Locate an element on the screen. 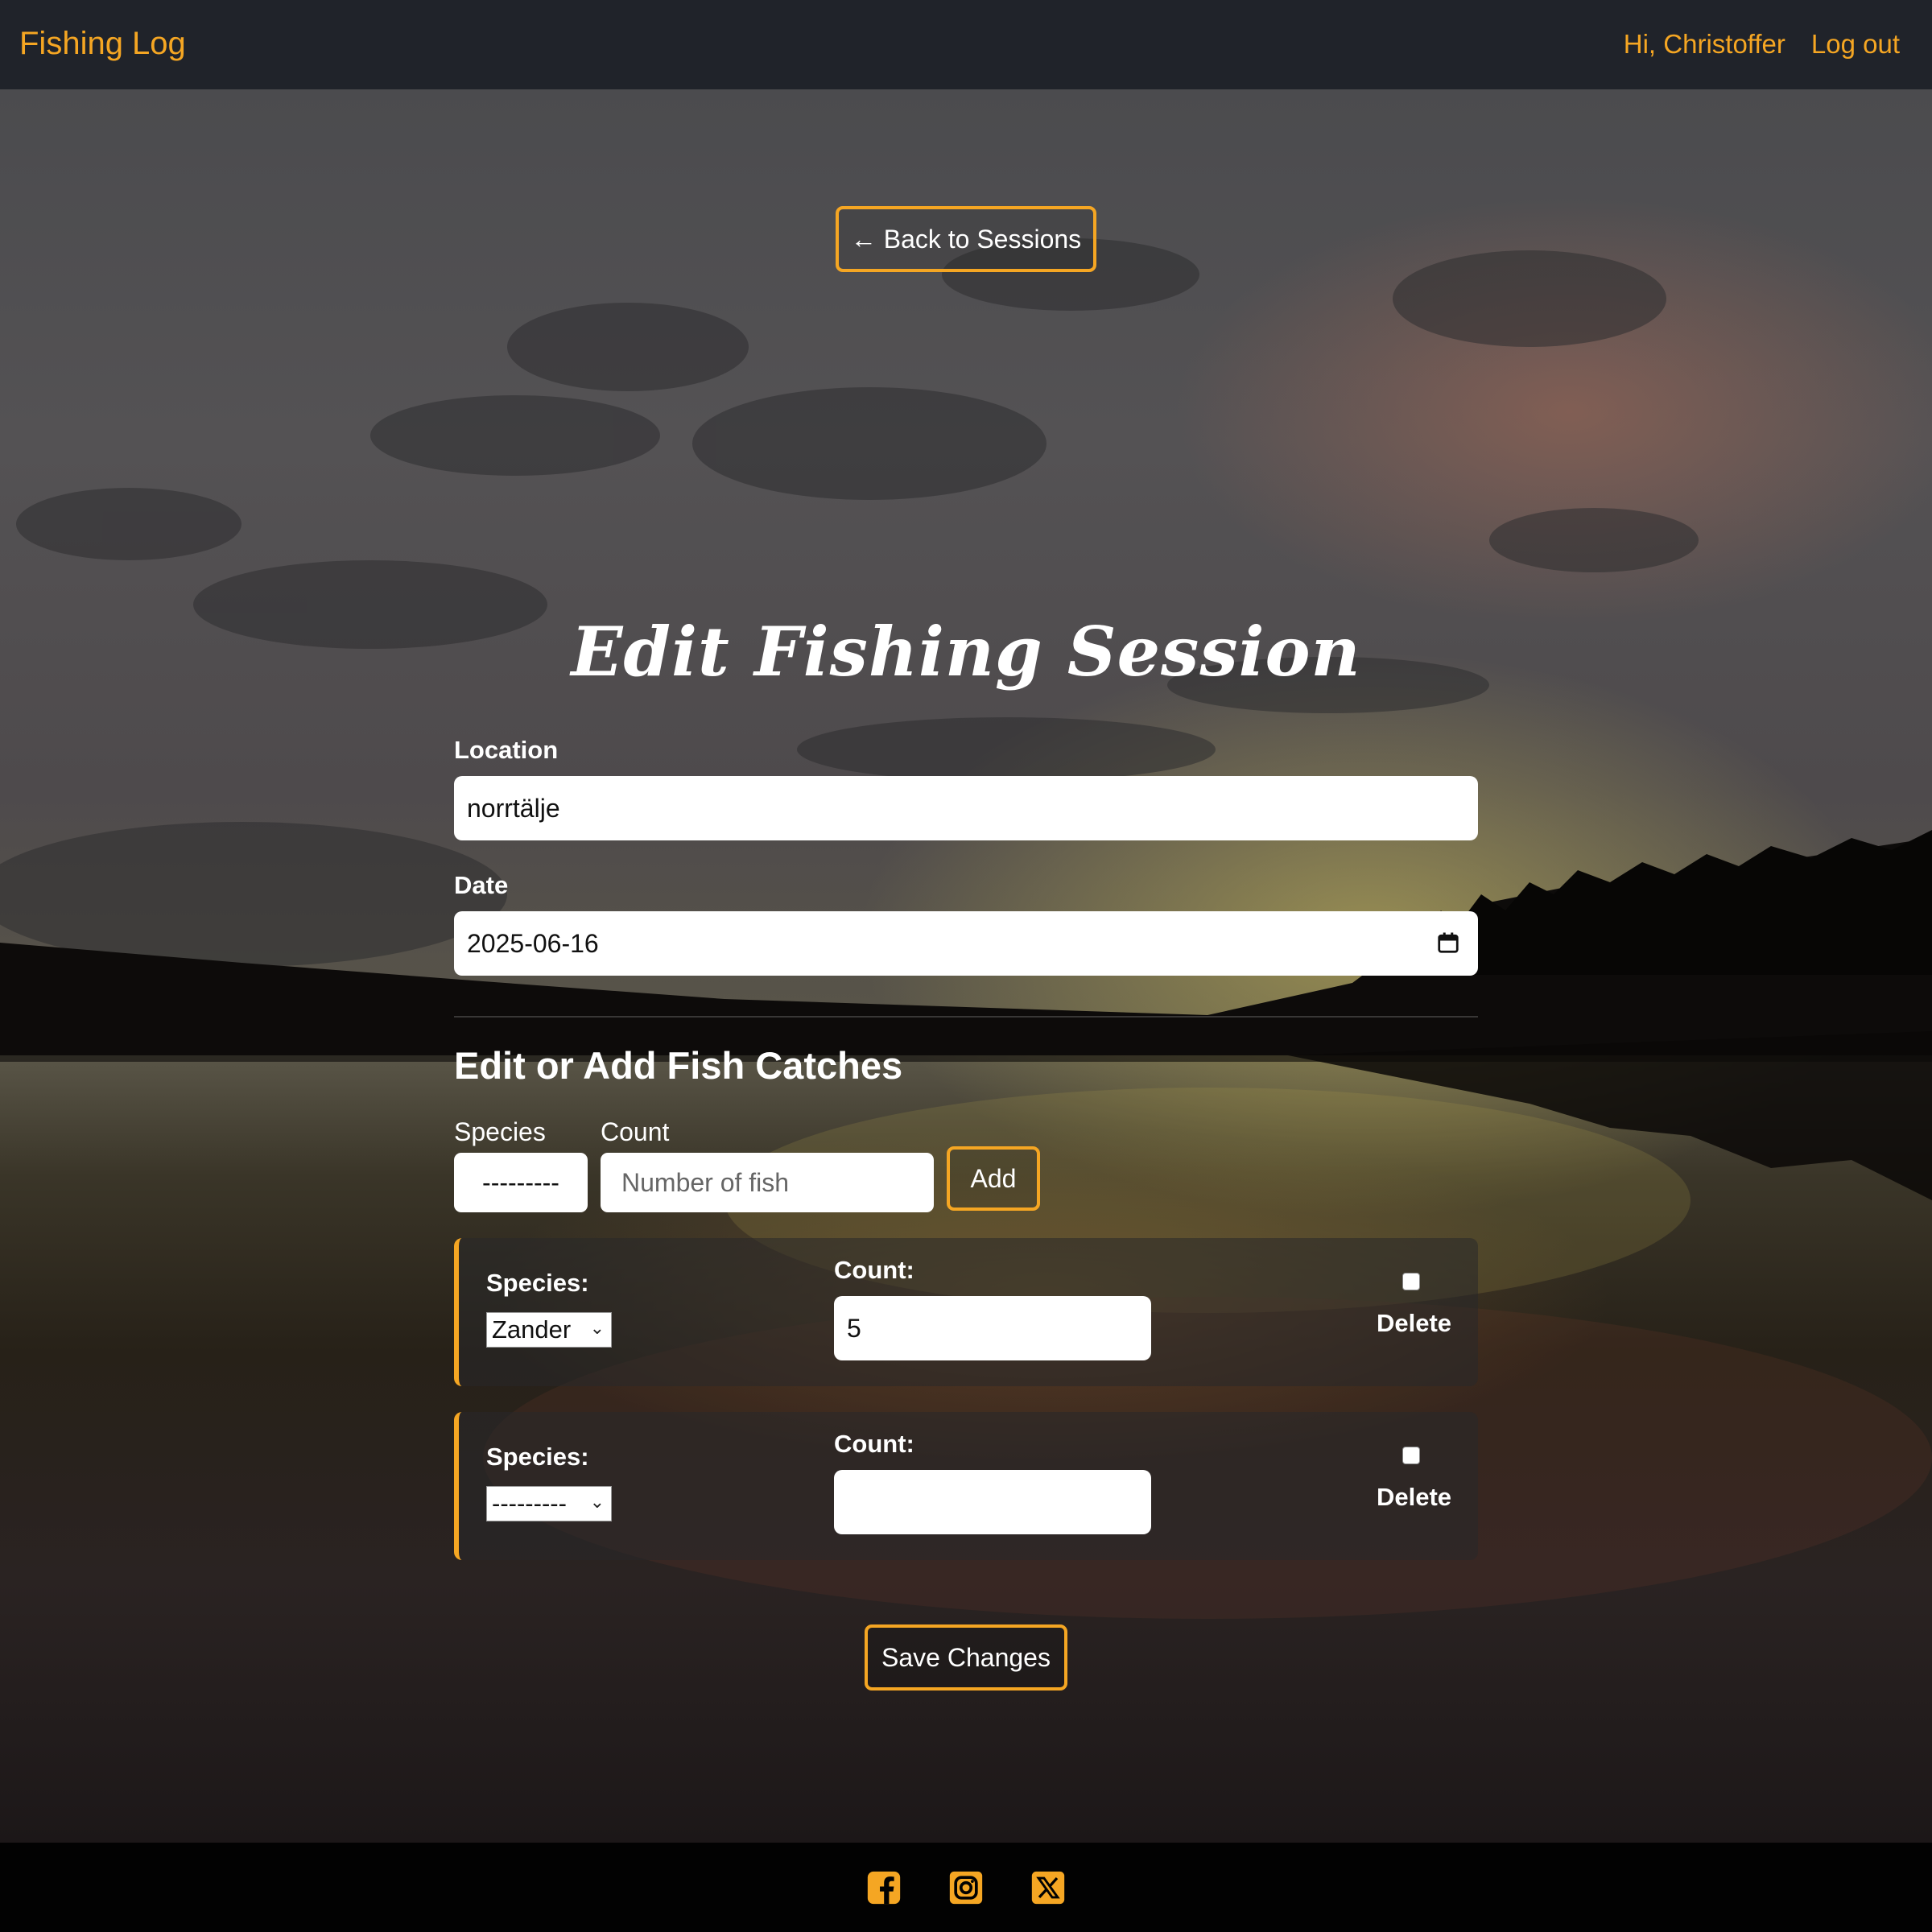 The height and width of the screenshot is (1932, 1932). catch-species-value: --------- is located at coordinates (529, 1503).